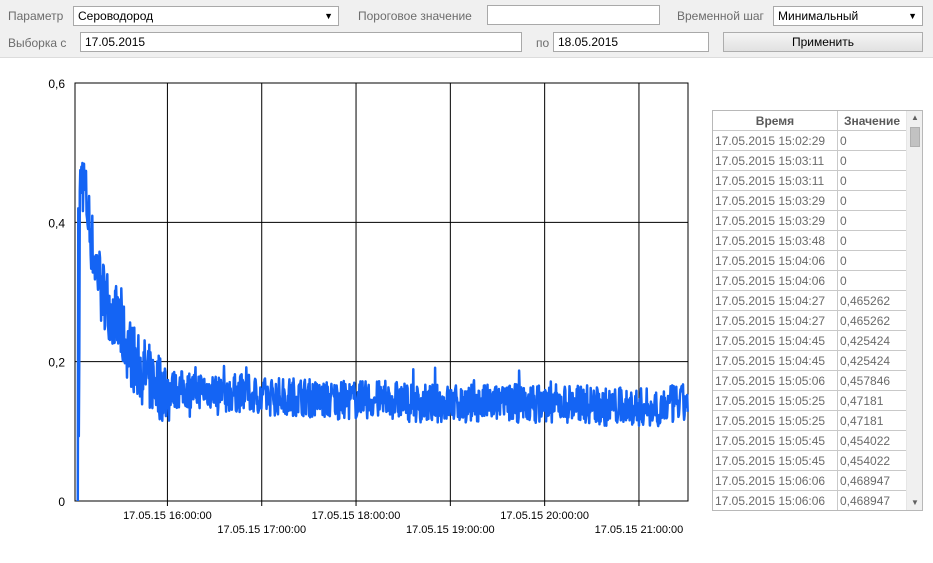 The width and height of the screenshot is (933, 563). I want to click on x-tick-label: 17.05.15 18:00:00, so click(356, 516).